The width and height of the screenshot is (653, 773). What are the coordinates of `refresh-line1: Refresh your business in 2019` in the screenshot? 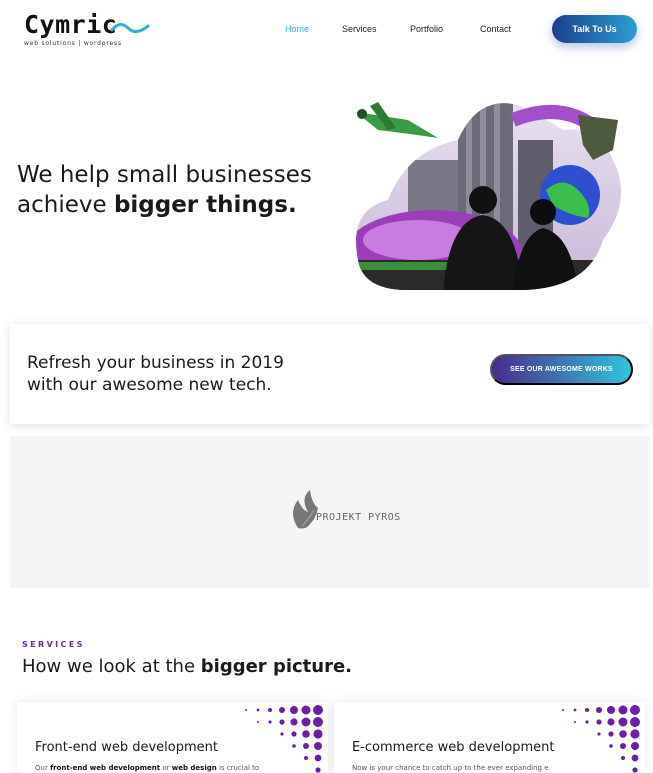 It's located at (155, 363).